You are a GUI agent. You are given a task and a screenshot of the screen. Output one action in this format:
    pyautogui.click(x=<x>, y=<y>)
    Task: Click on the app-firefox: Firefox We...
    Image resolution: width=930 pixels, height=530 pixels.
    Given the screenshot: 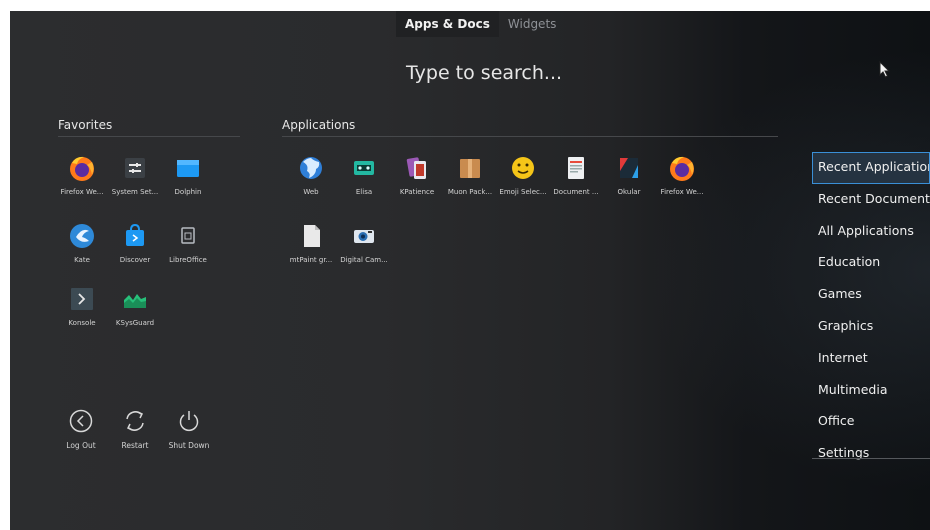 What is the action you would take?
    pyautogui.click(x=682, y=174)
    